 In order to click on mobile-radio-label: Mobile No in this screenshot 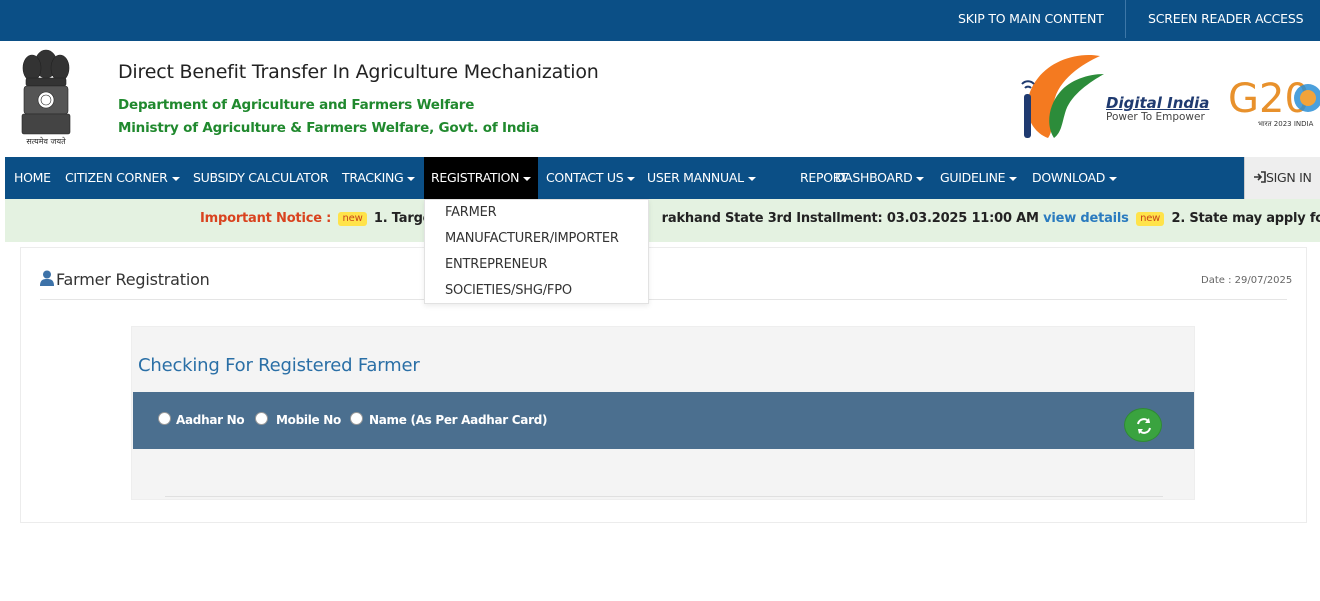, I will do `click(308, 420)`.